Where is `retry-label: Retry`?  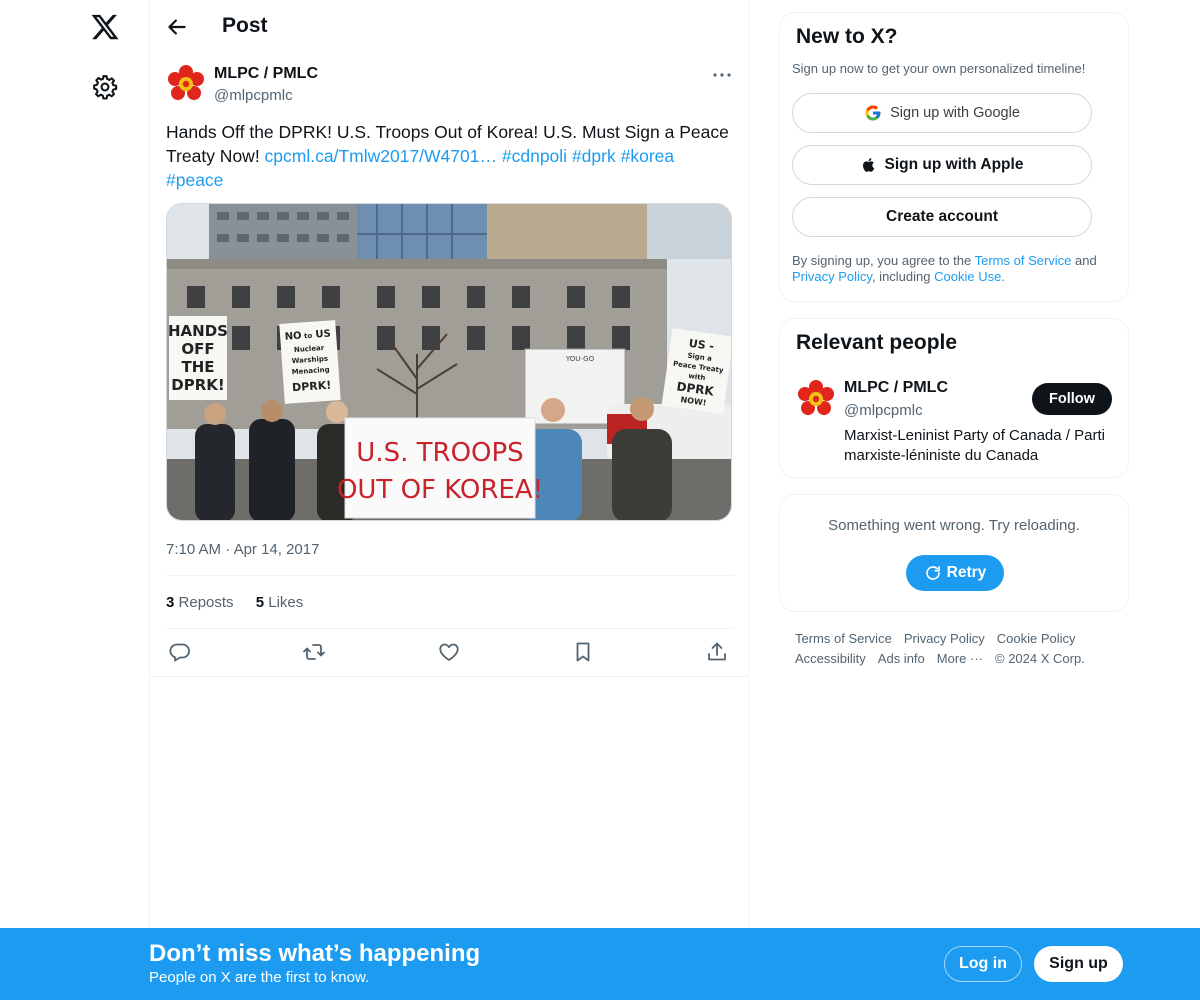 retry-label: Retry is located at coordinates (966, 572).